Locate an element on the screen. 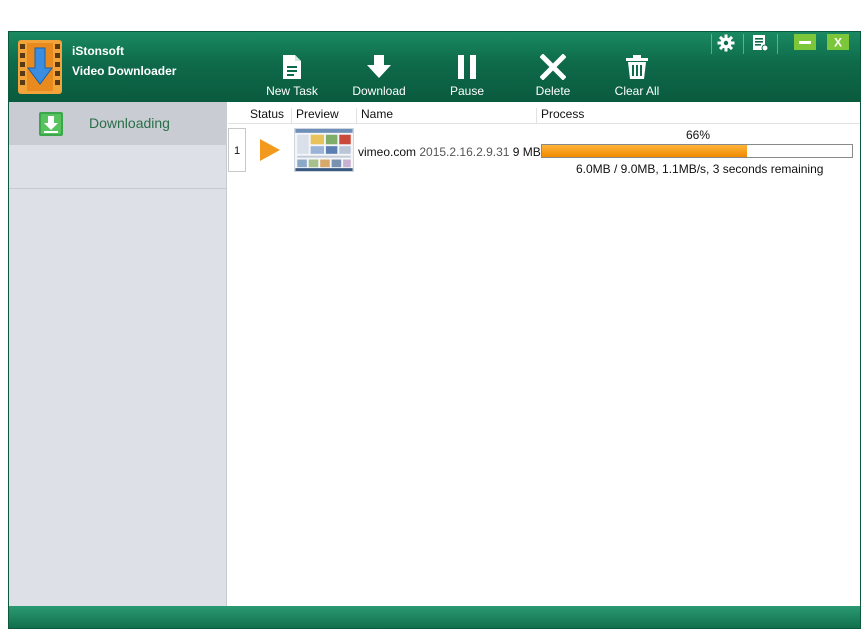 The height and width of the screenshot is (637, 868). settings-button is located at coordinates (727, 44).